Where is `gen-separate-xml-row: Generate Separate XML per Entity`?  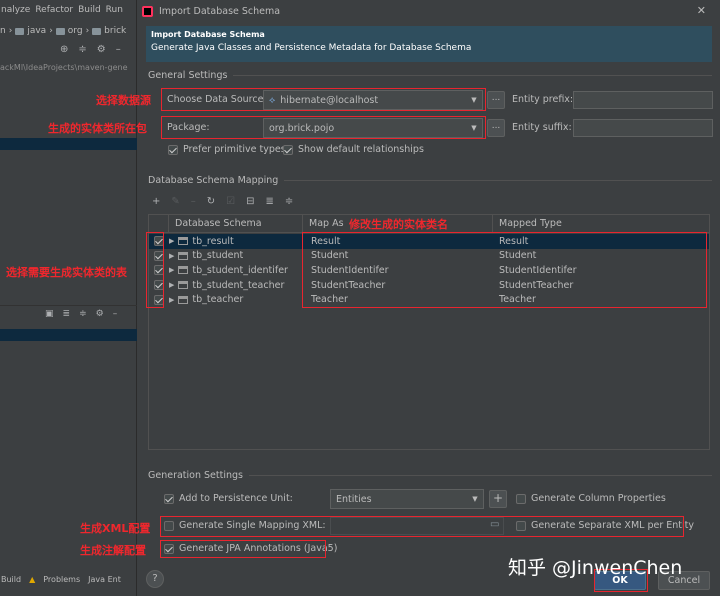 gen-separate-xml-row: Generate Separate XML per Entity is located at coordinates (605, 525).